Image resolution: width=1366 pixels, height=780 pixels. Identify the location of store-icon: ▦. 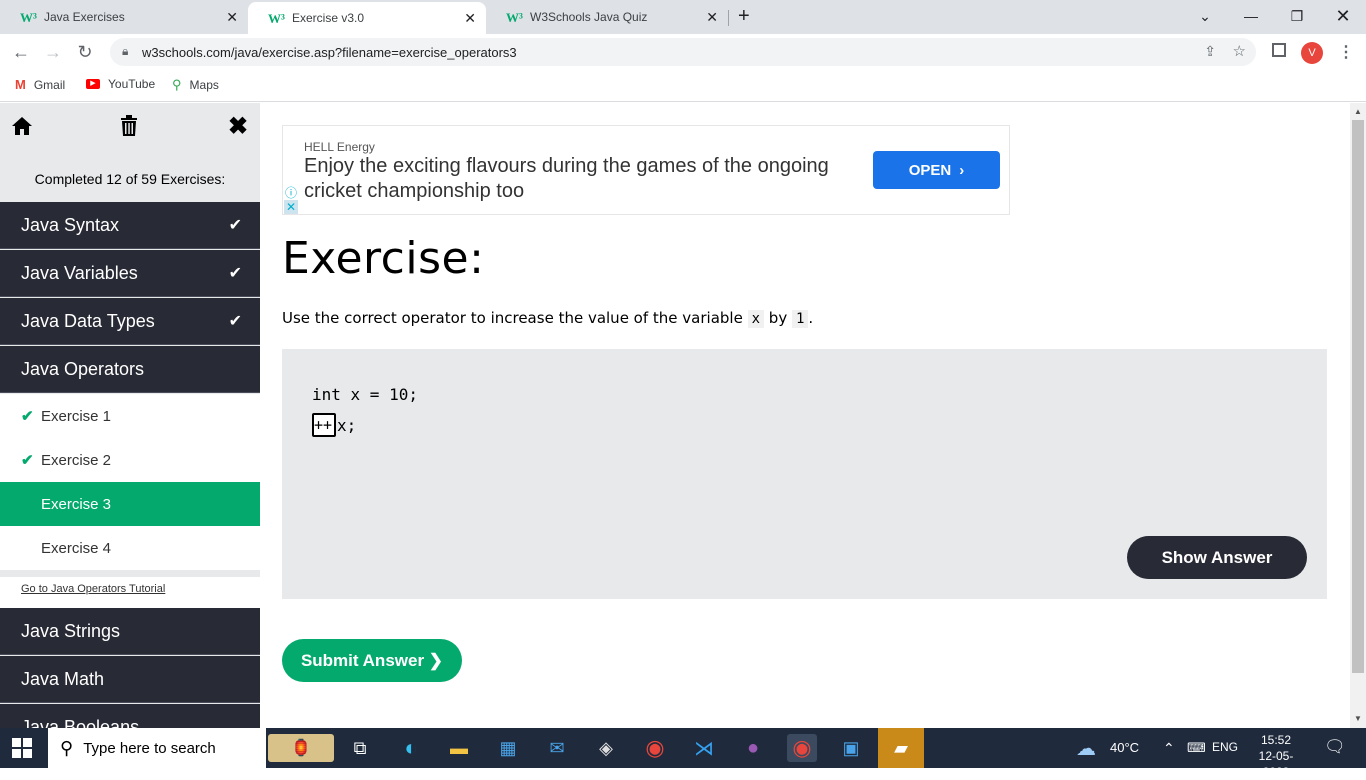
(508, 748).